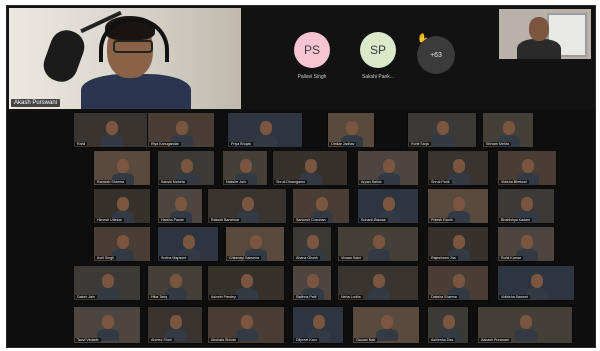 The image size is (600, 351). I want to click on participant-video-tile: Vidisha Bhetwal, so click(527, 168).